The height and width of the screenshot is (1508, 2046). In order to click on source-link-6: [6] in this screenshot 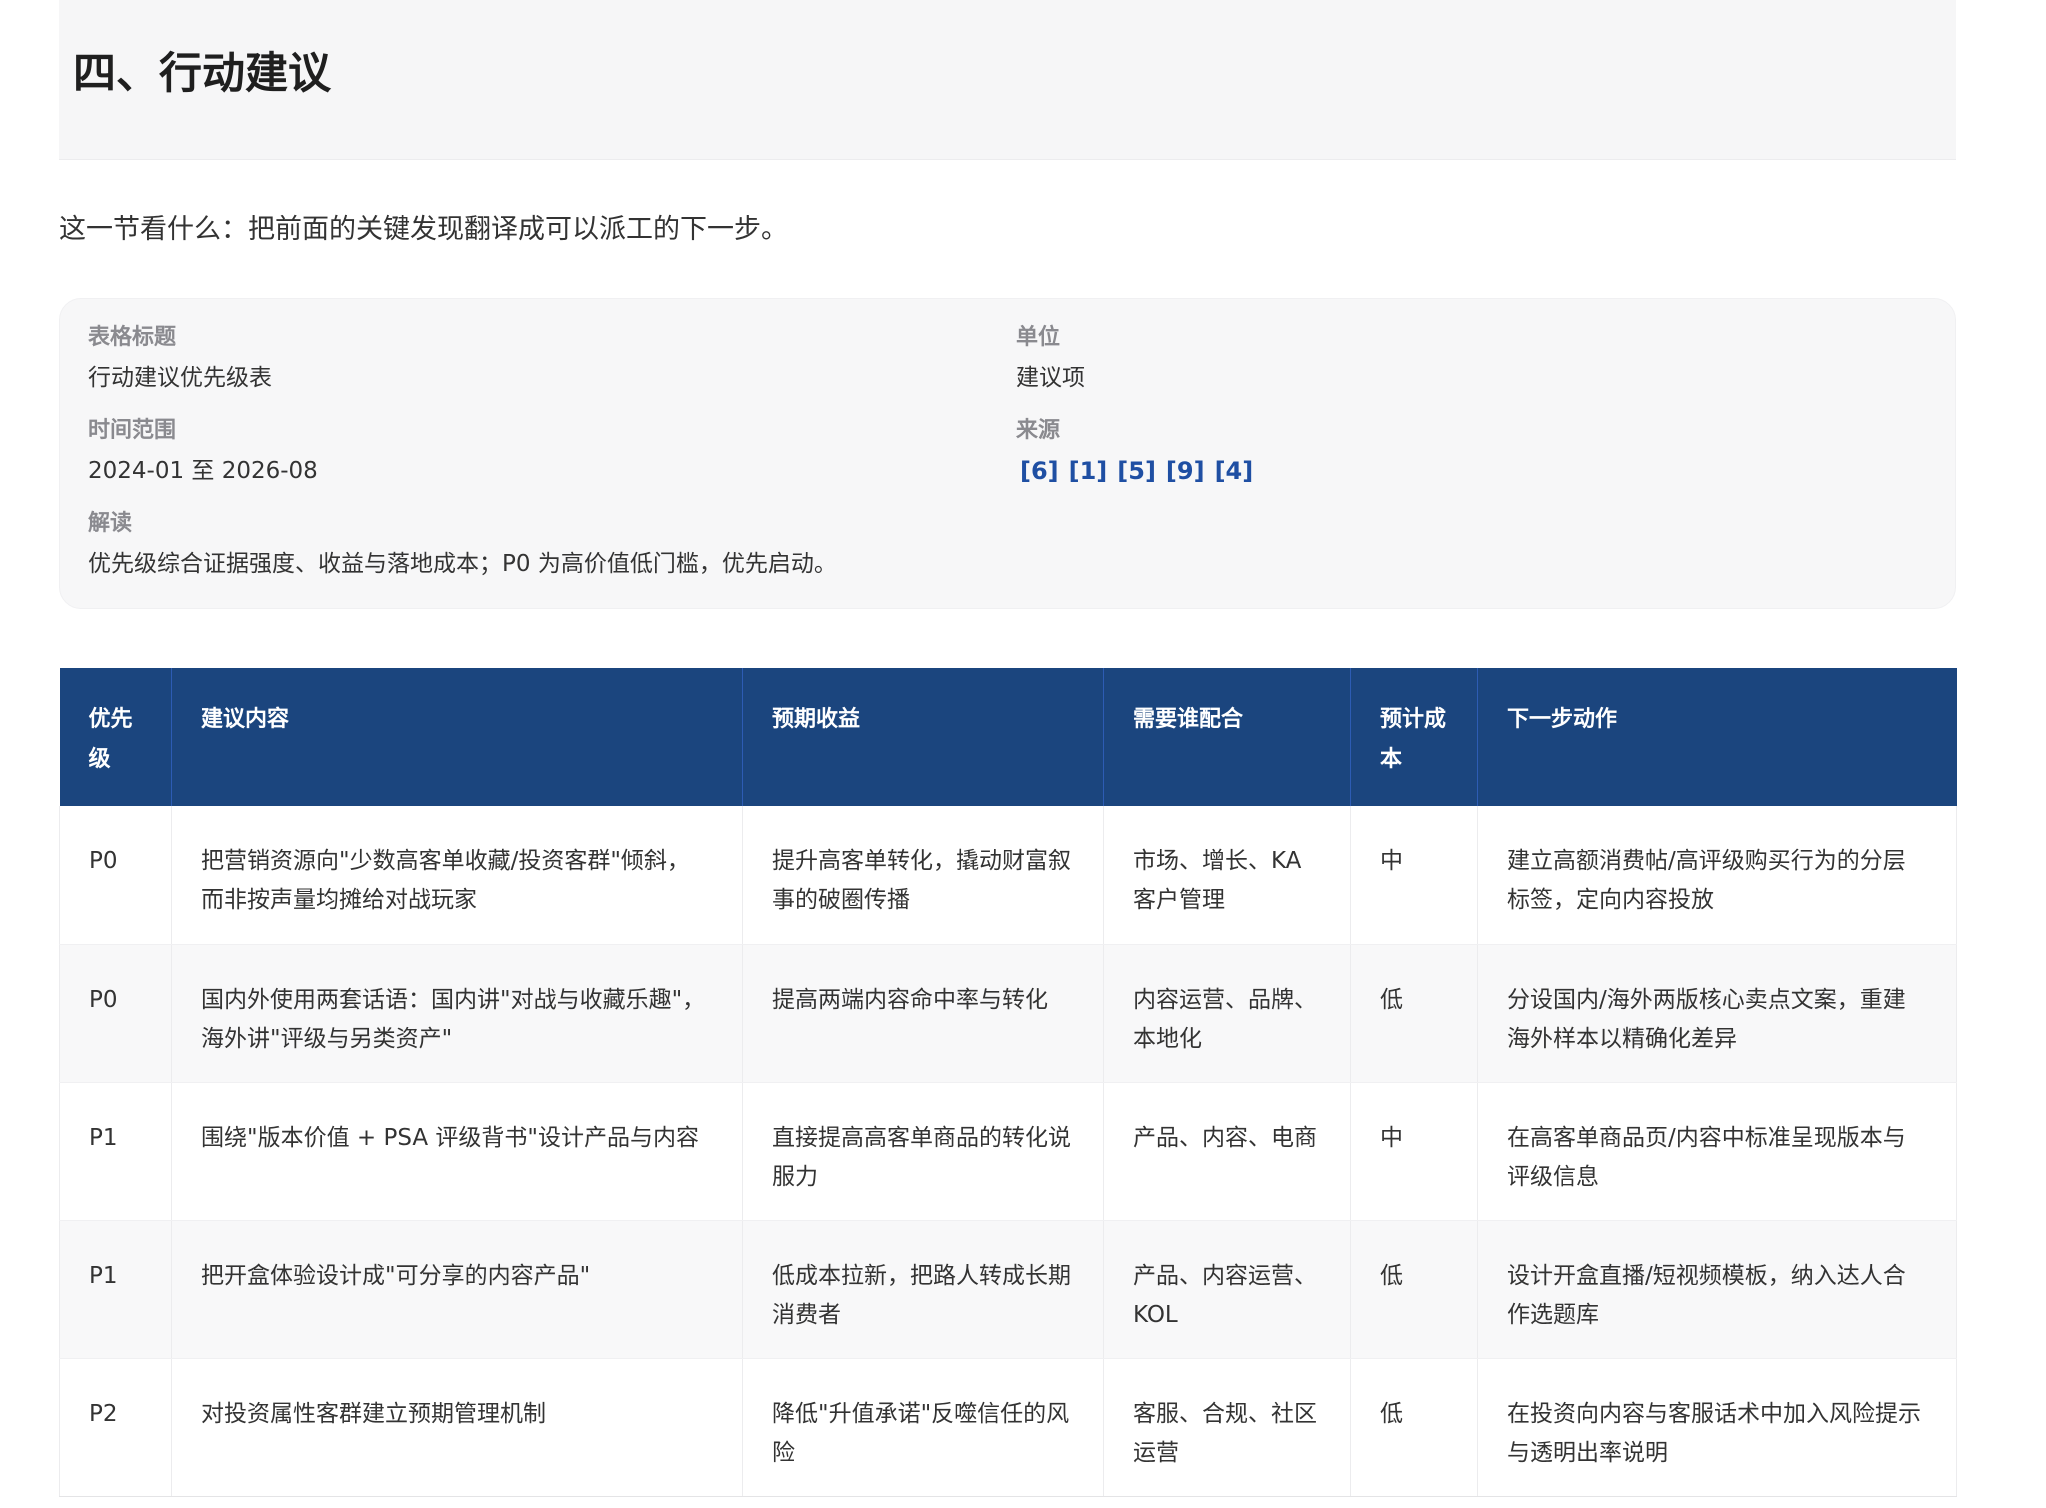, I will do `click(1039, 471)`.